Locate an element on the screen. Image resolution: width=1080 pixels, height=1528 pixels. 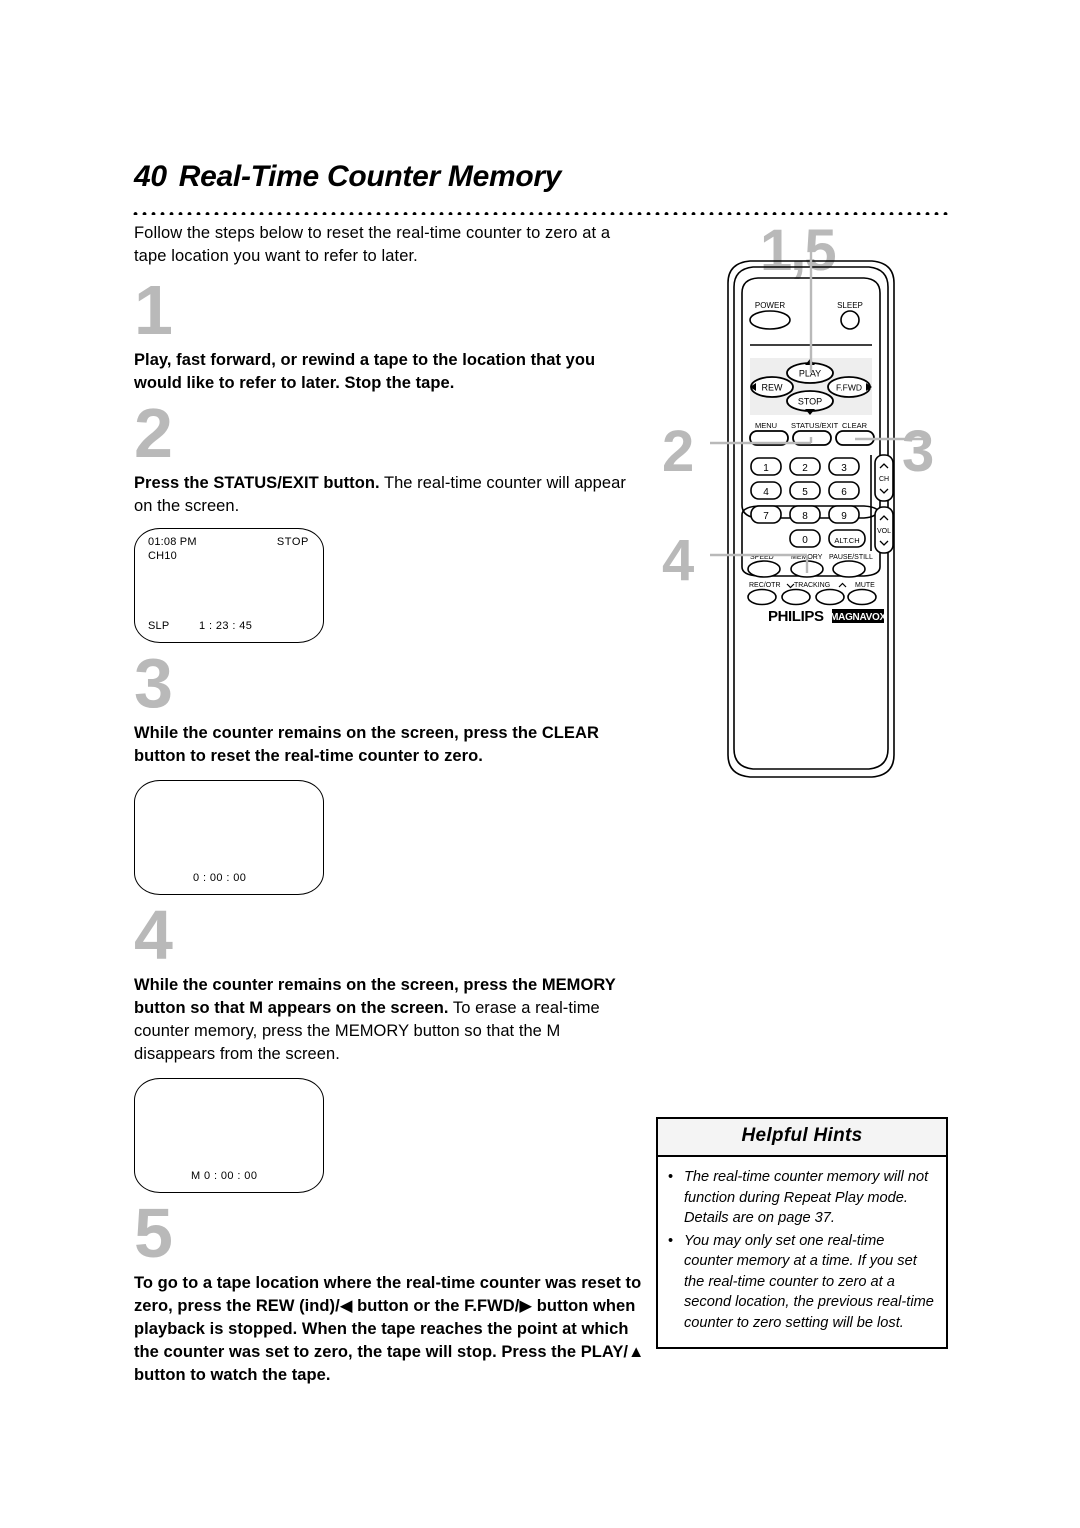
power-label: POWER is located at coordinates (770, 305).